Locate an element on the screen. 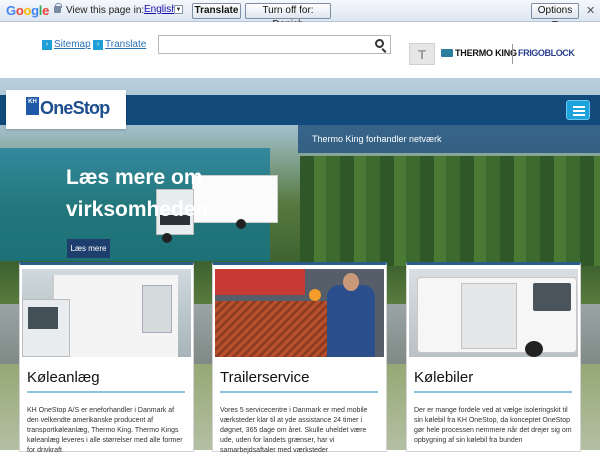 The height and width of the screenshot is (456, 600). logo-divider is located at coordinates (512, 54).